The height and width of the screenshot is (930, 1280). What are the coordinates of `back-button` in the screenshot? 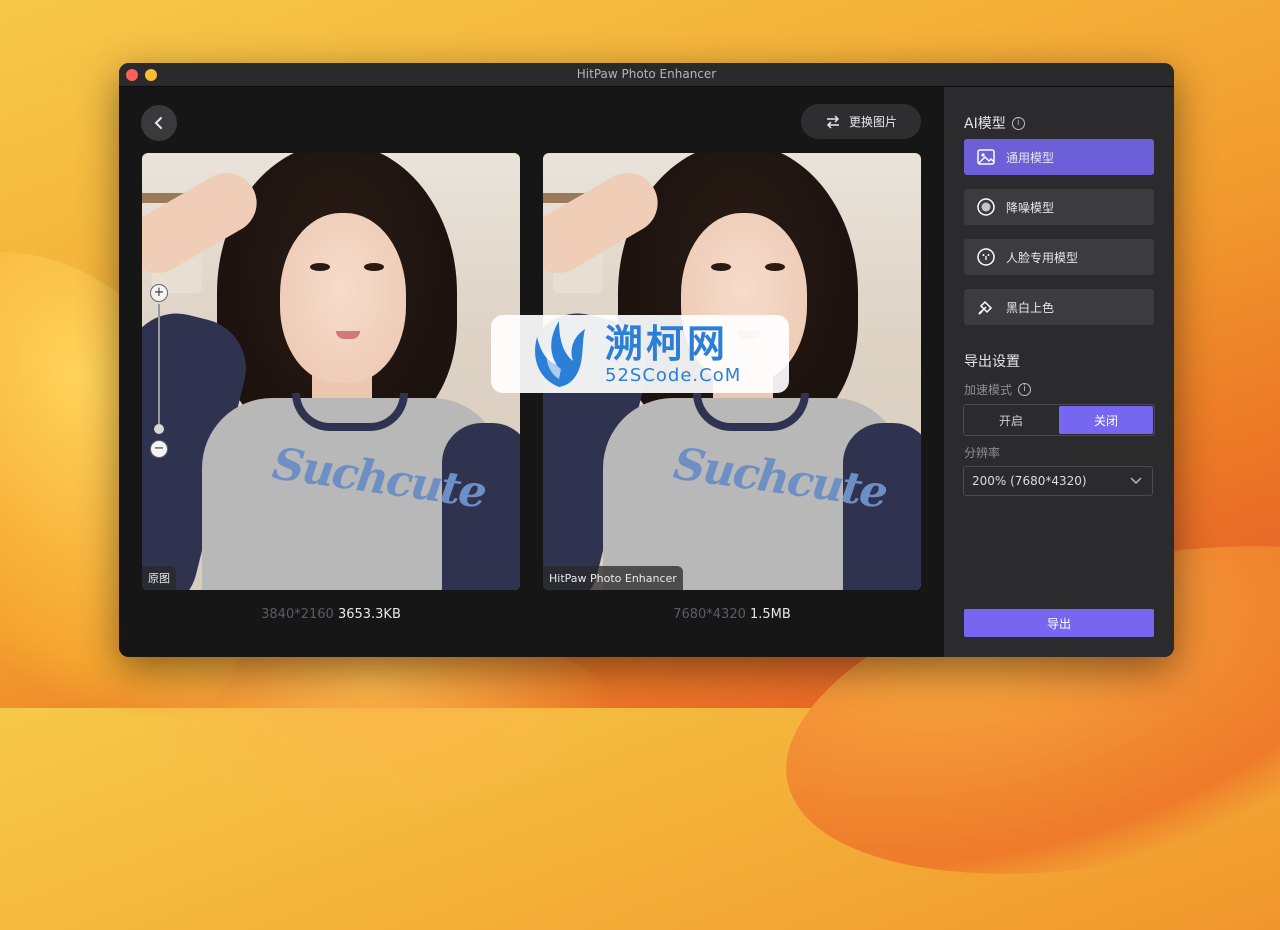 It's located at (159, 123).